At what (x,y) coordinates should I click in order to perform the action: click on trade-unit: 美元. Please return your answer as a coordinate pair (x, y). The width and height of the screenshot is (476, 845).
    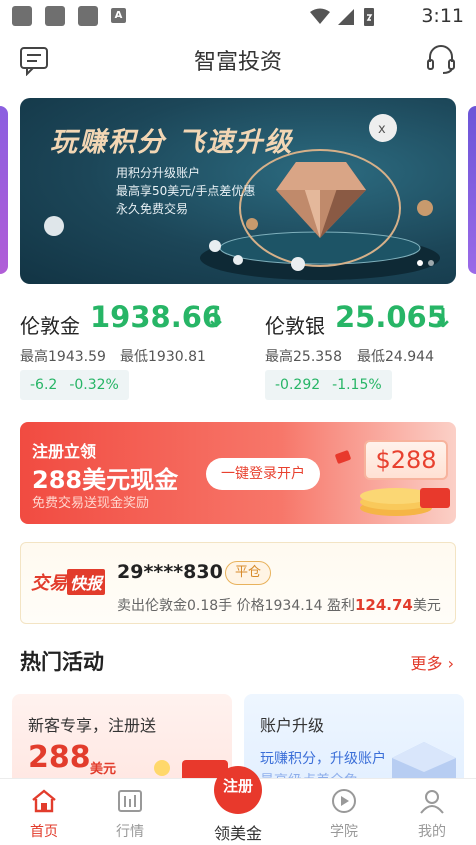
    Looking at the image, I should click on (426, 606).